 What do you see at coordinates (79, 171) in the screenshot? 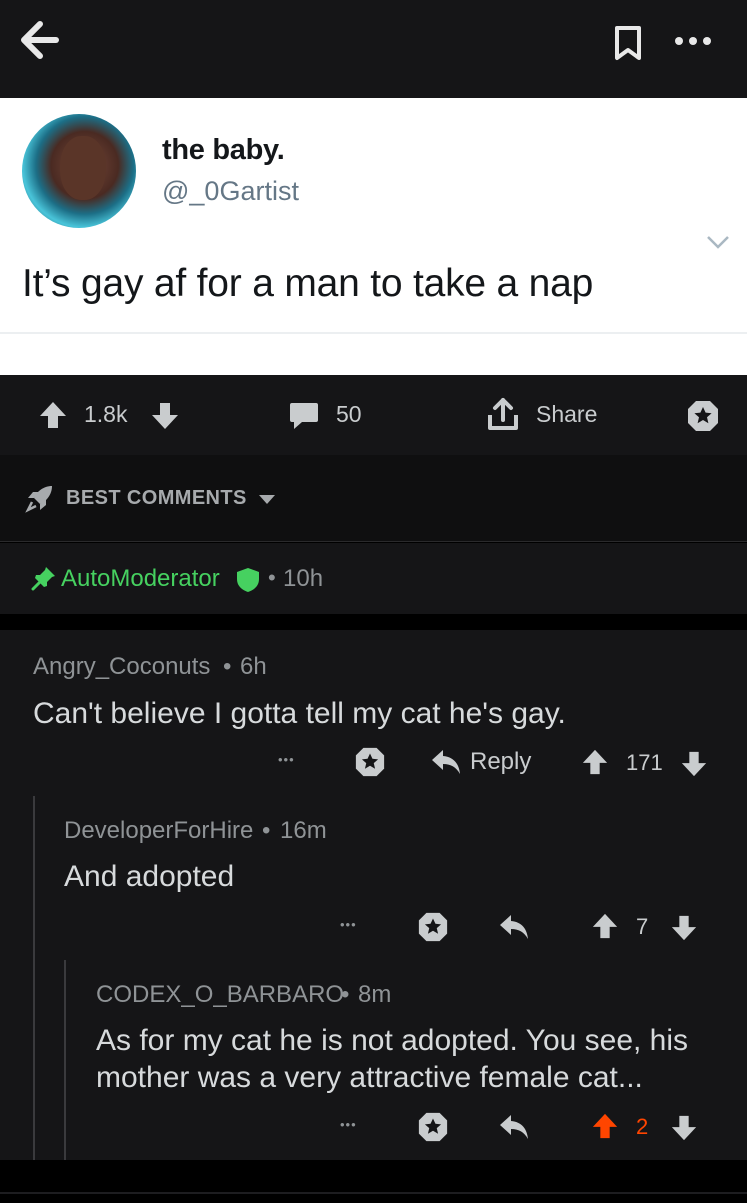
I see `avatar` at bounding box center [79, 171].